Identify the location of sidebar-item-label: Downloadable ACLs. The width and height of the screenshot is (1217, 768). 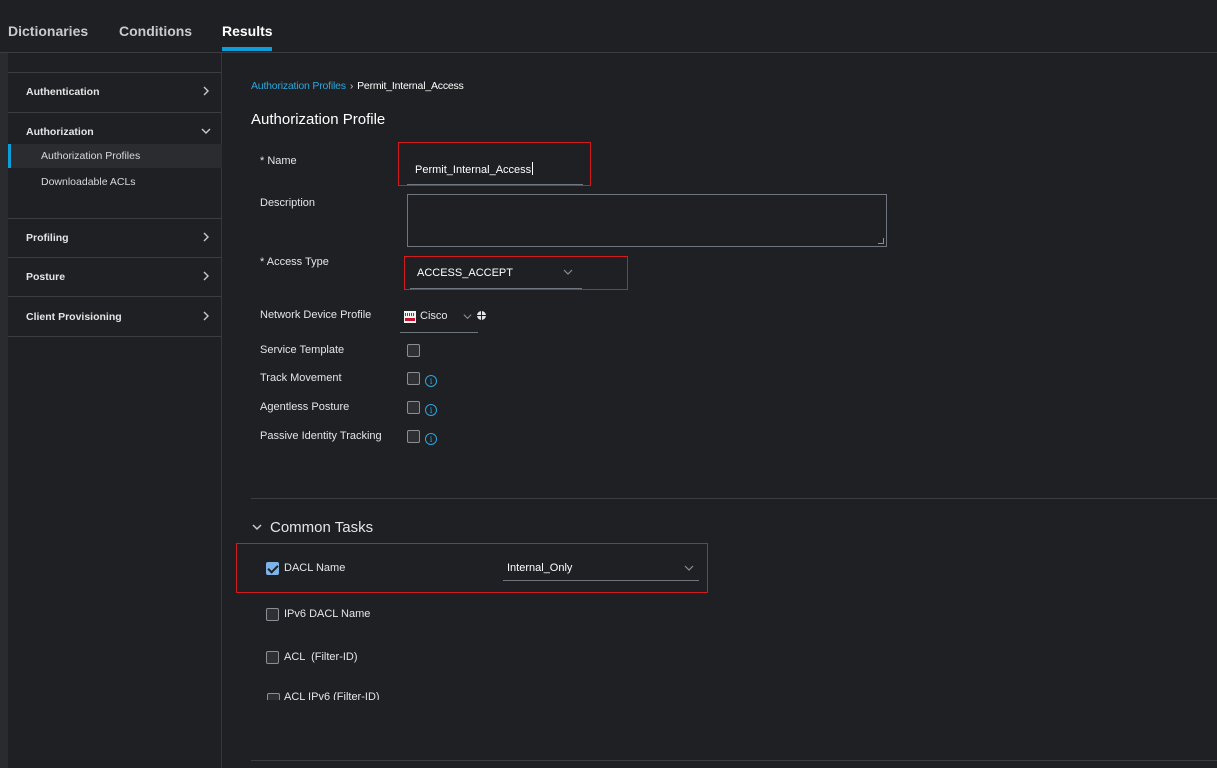
(88, 182).